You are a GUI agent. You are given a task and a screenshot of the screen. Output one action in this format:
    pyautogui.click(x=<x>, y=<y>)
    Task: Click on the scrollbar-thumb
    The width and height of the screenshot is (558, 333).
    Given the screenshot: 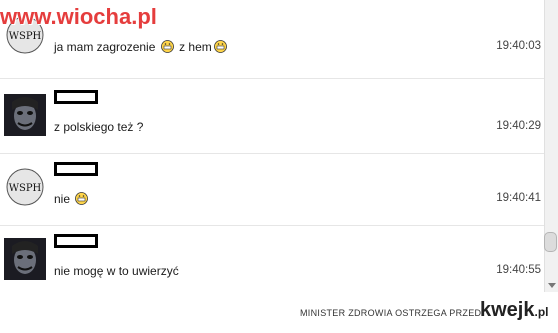 What is the action you would take?
    pyautogui.click(x=550, y=242)
    